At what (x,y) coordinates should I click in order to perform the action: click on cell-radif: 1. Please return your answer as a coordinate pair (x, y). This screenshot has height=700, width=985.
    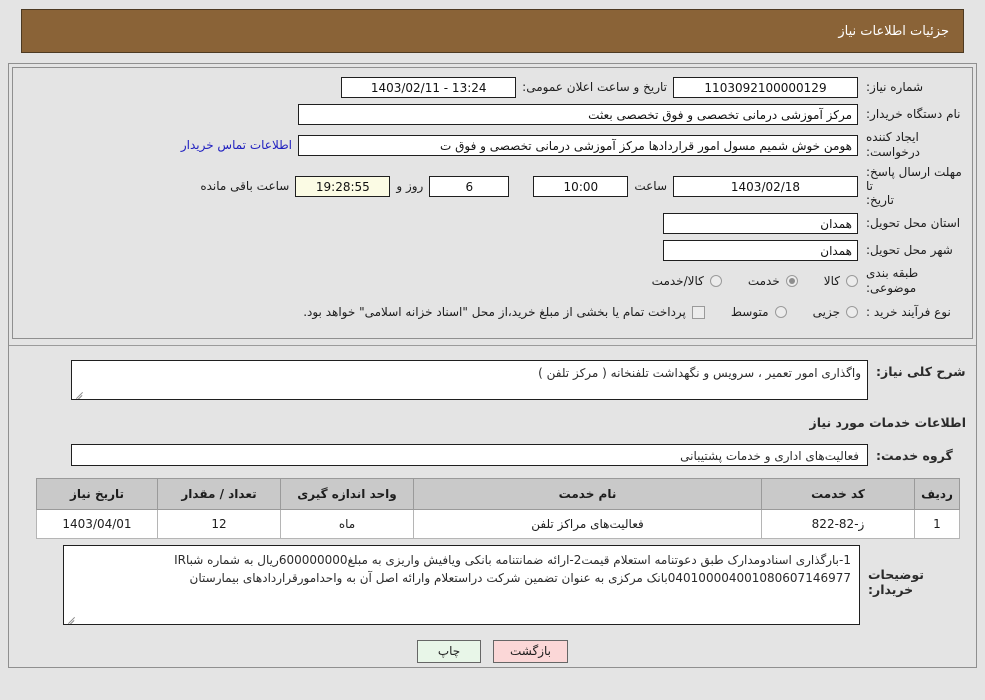
    Looking at the image, I should click on (937, 524).